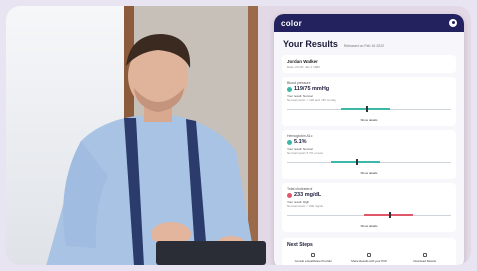  Describe the element at coordinates (364, 46) in the screenshot. I see `released-date: Released on Feb 16 2022` at that location.